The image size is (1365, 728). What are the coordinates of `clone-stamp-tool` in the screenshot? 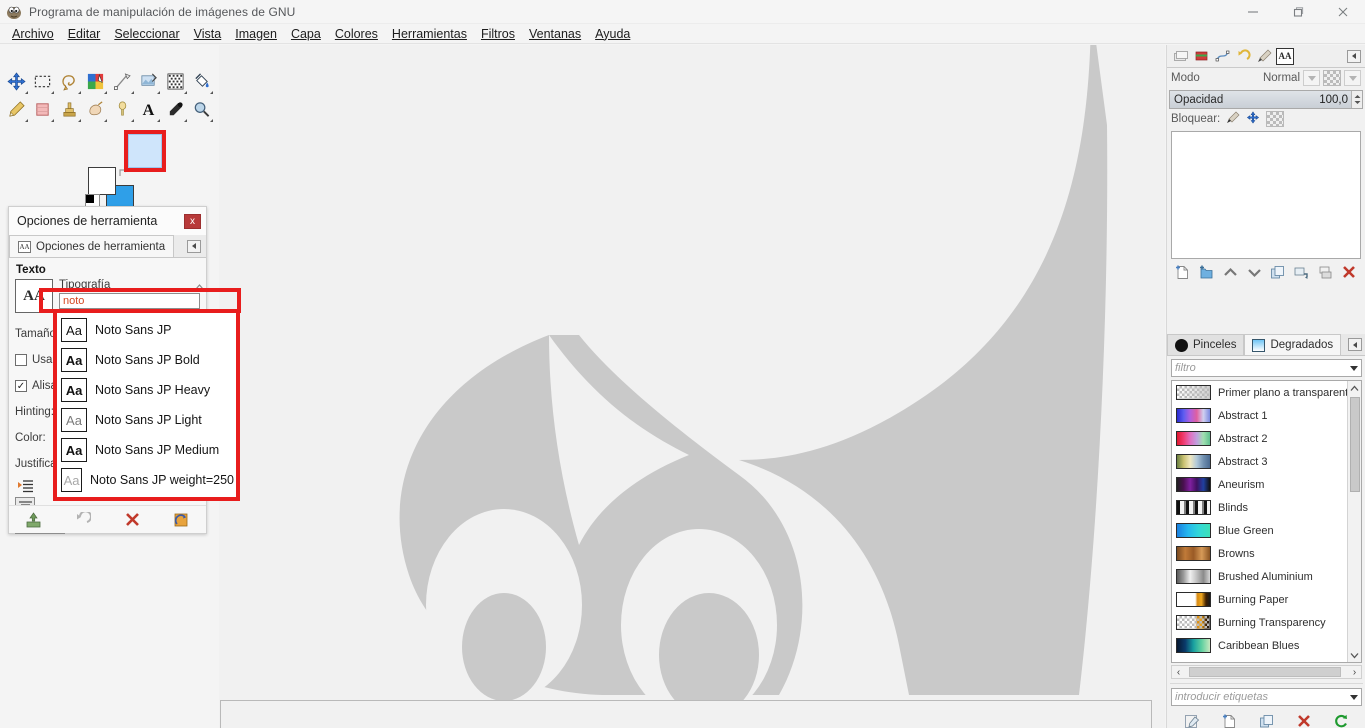 It's located at (69, 109).